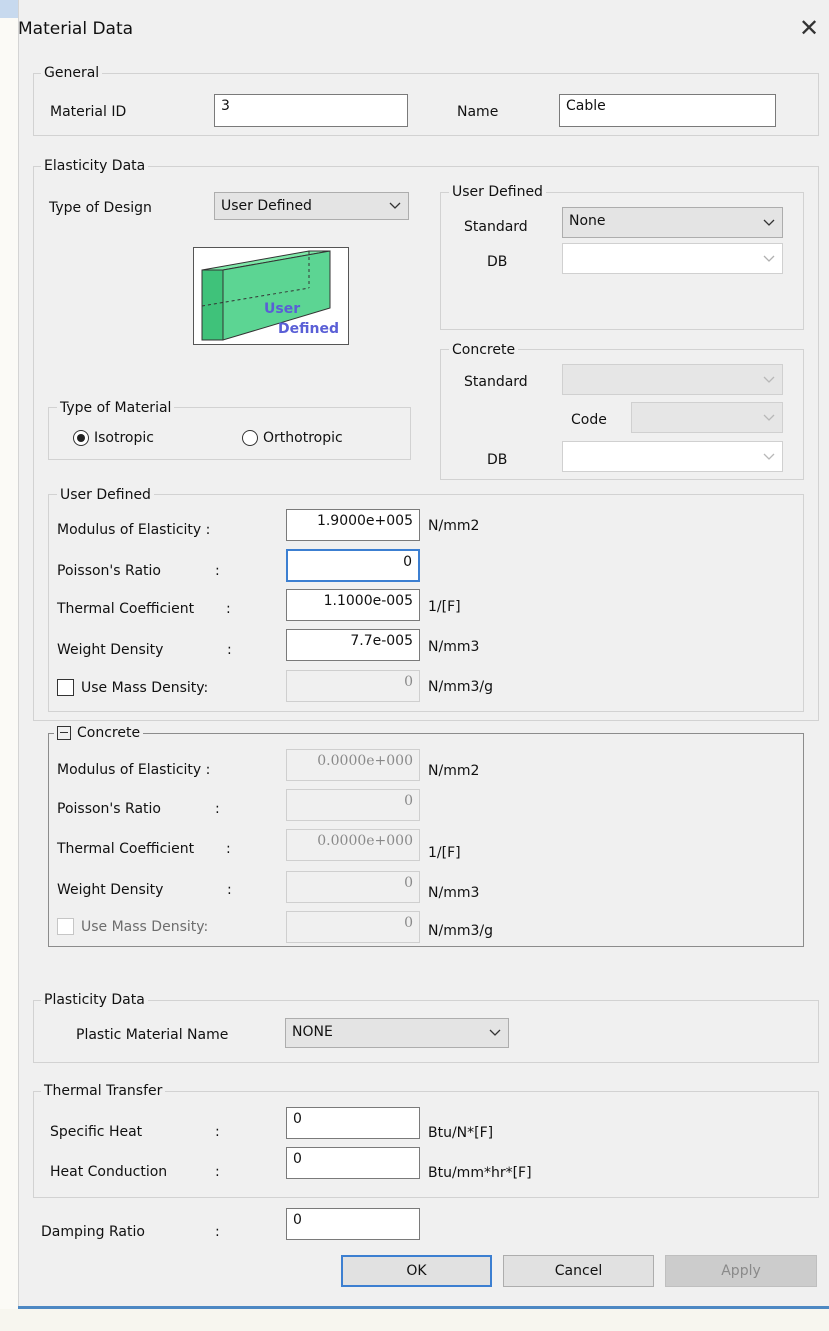 The width and height of the screenshot is (829, 1331). What do you see at coordinates (397, 1033) in the screenshot?
I see `plastic-material-select: NONE` at bounding box center [397, 1033].